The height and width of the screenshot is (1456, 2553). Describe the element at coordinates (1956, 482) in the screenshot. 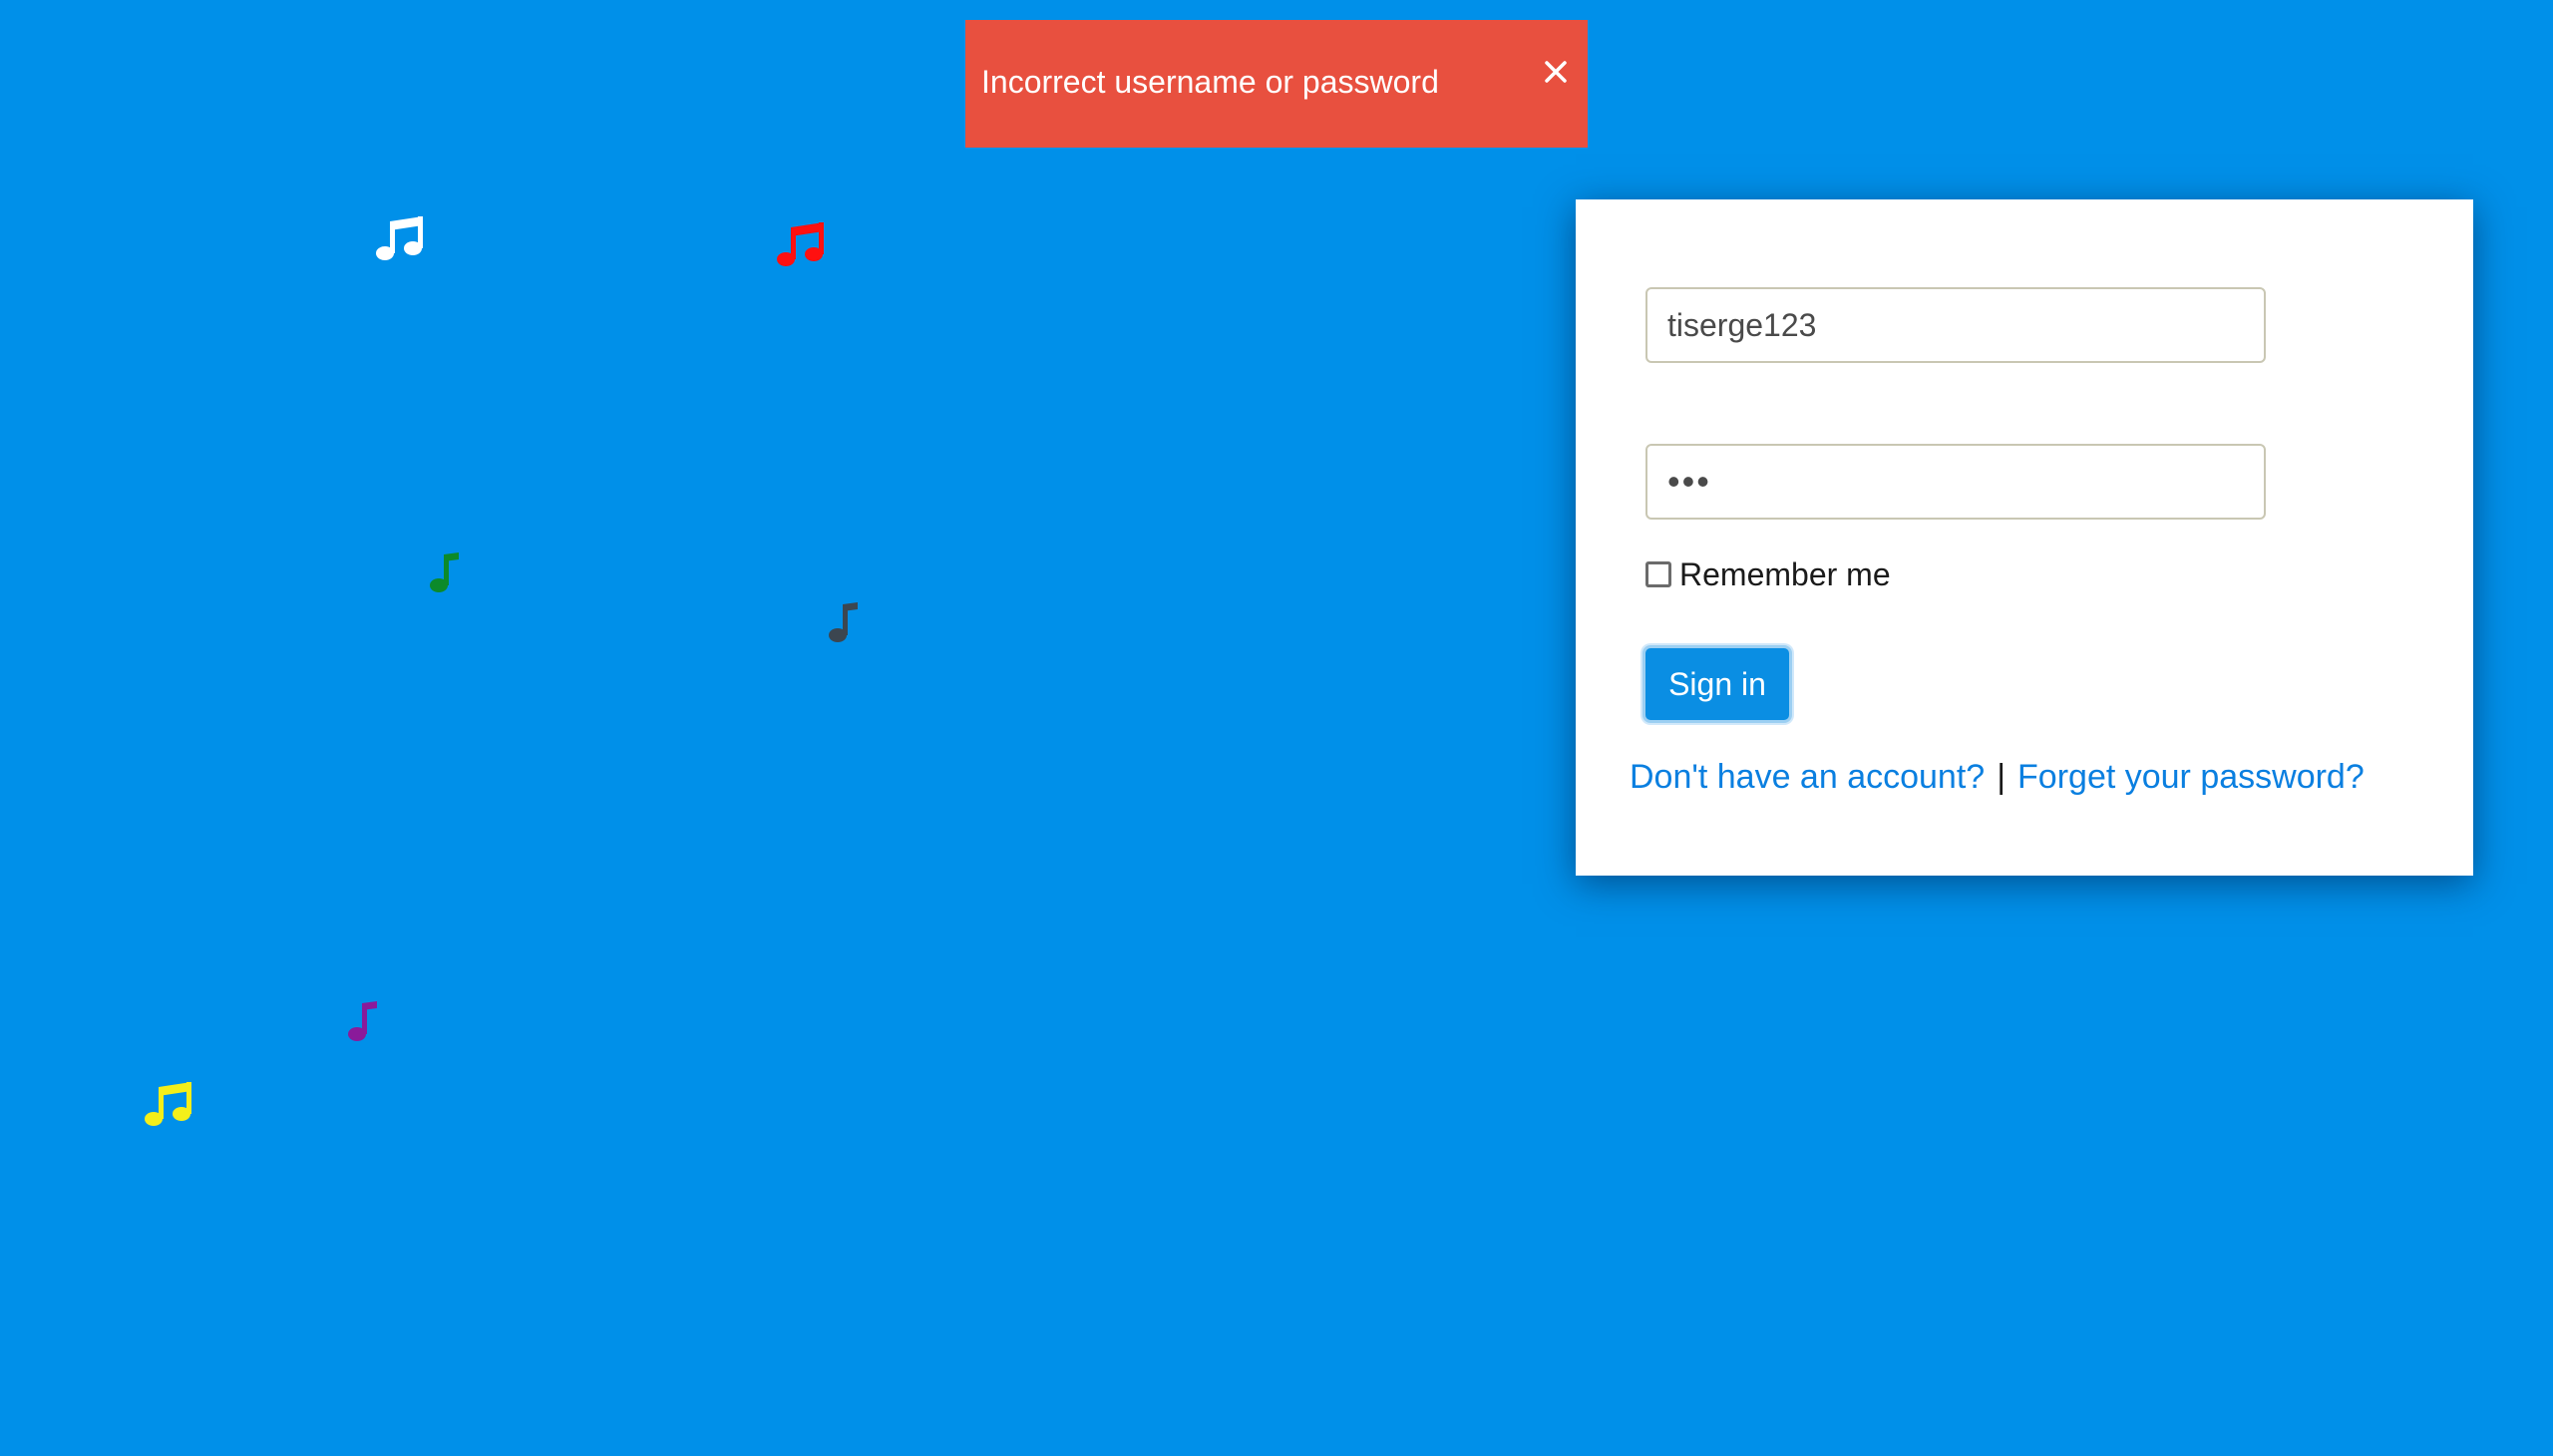

I see `password-input` at that location.